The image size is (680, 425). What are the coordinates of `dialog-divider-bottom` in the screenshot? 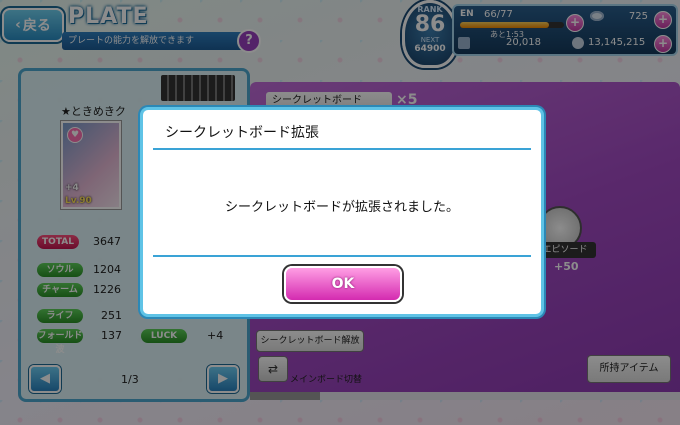 It's located at (342, 256).